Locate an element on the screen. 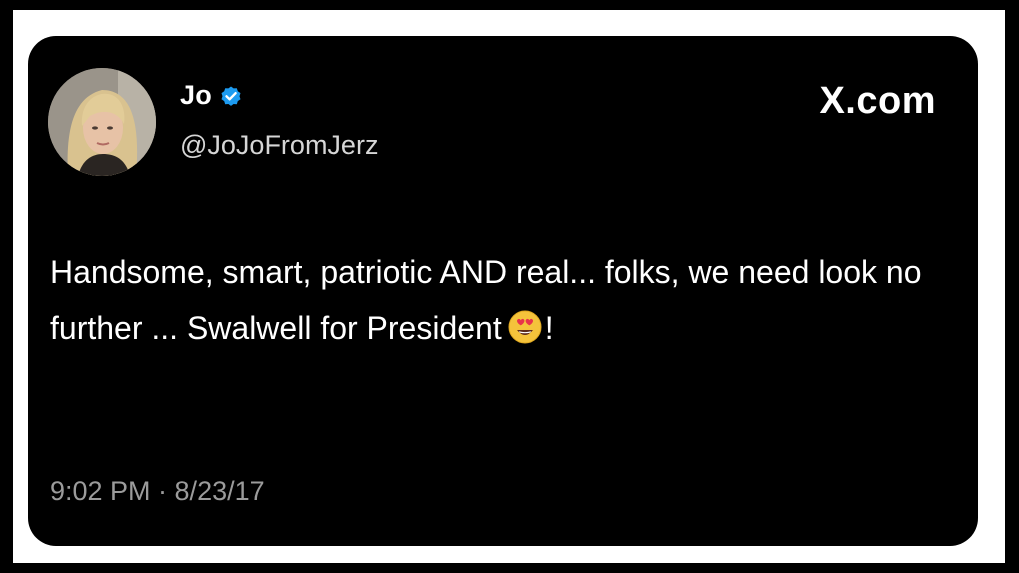 This screenshot has width=1019, height=573. avatar is located at coordinates (102, 122).